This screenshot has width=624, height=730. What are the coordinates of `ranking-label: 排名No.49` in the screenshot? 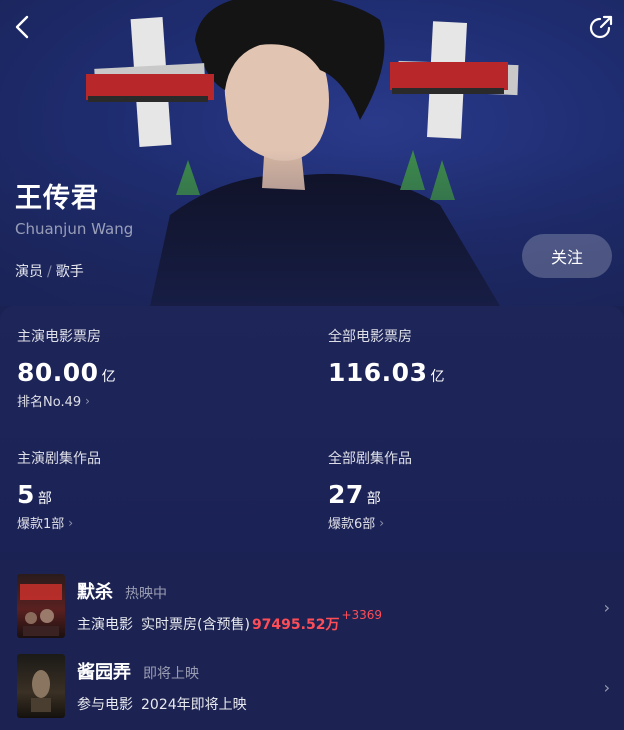 It's located at (49, 402).